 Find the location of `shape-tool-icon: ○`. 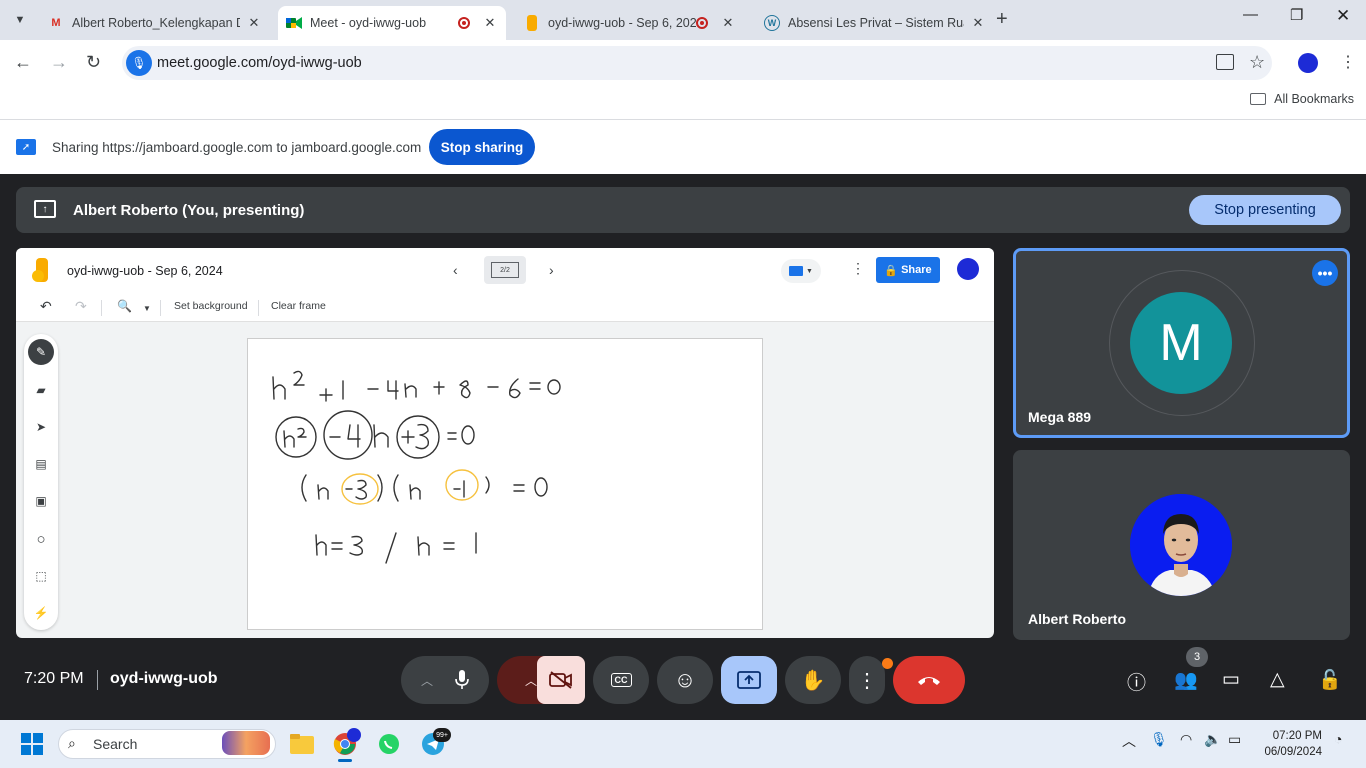

shape-tool-icon: ○ is located at coordinates (41, 539).